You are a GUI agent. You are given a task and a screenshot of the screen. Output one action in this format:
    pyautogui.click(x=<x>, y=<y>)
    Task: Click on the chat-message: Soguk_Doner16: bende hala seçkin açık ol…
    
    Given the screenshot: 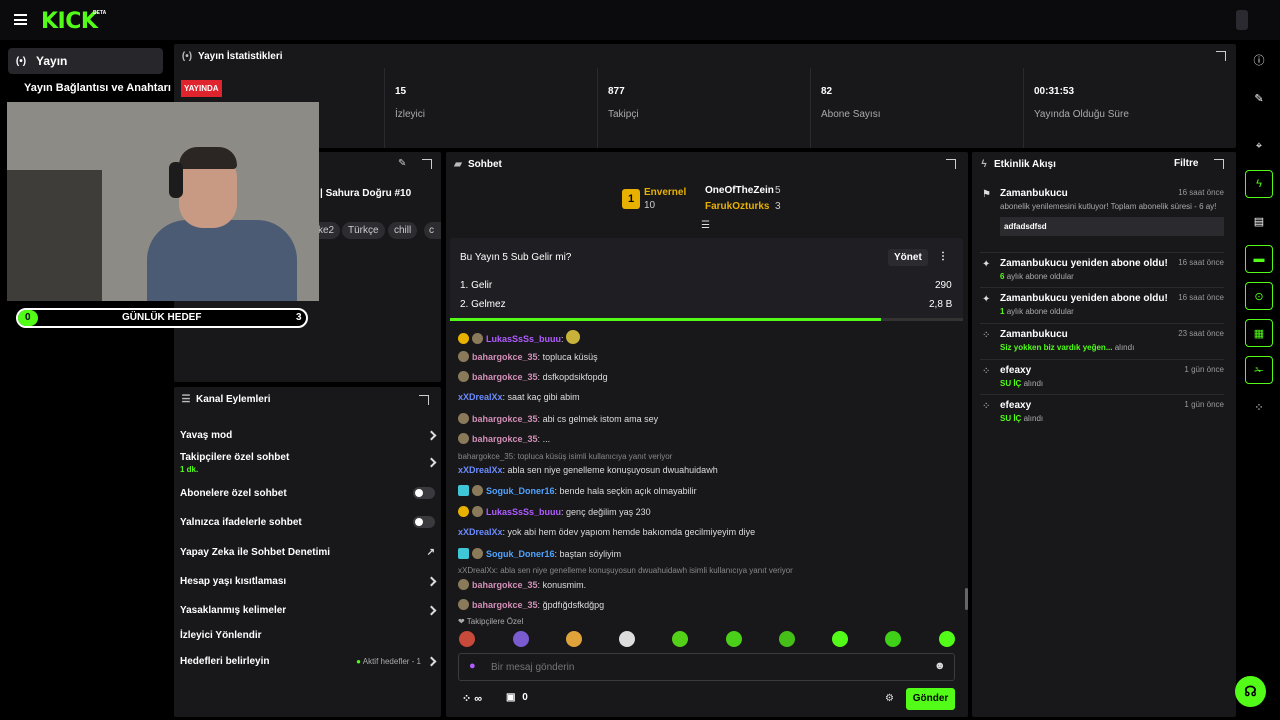 What is the action you would take?
    pyautogui.click(x=577, y=490)
    